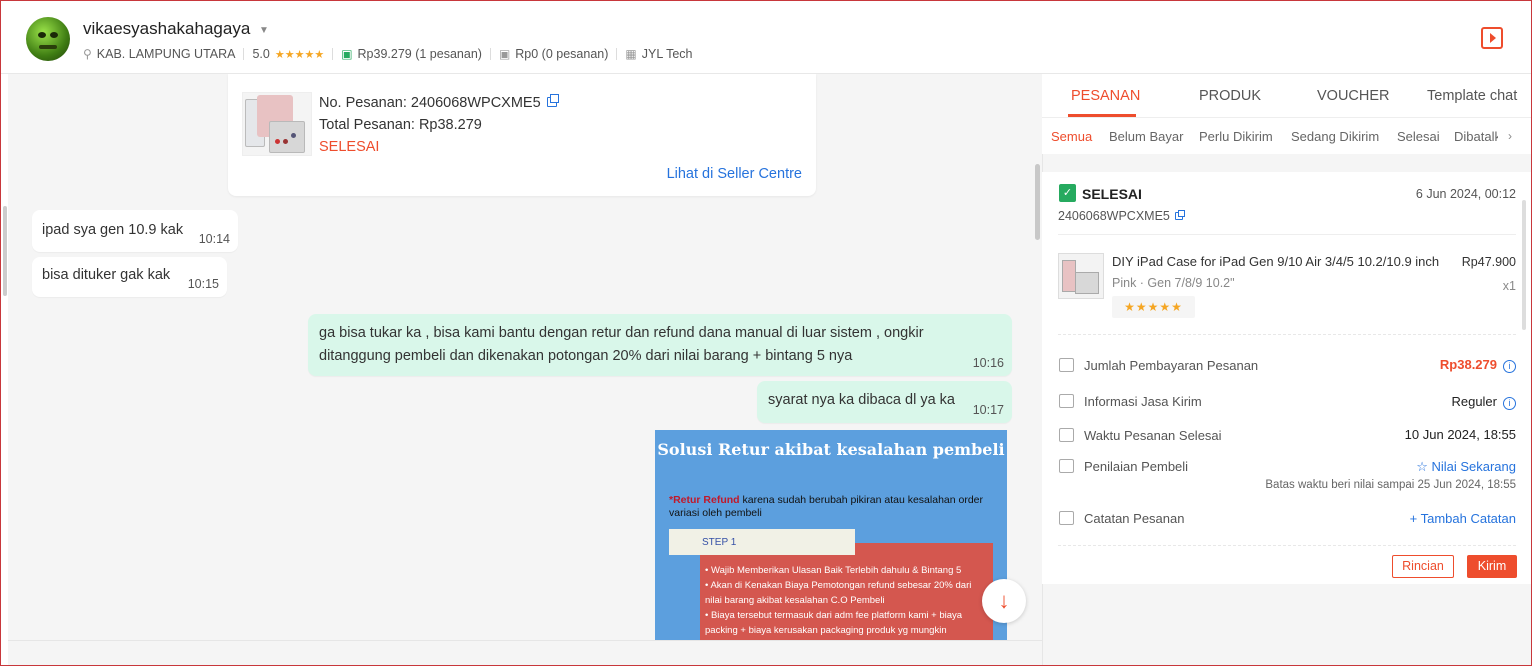  I want to click on filter-sedang-dikirim: Sedang Dikirim, so click(1335, 136).